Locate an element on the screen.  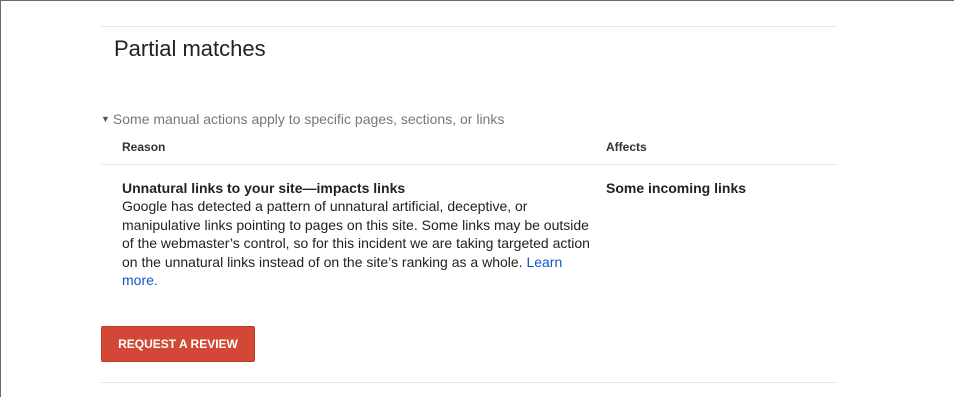
table-header-divider is located at coordinates (469, 164).